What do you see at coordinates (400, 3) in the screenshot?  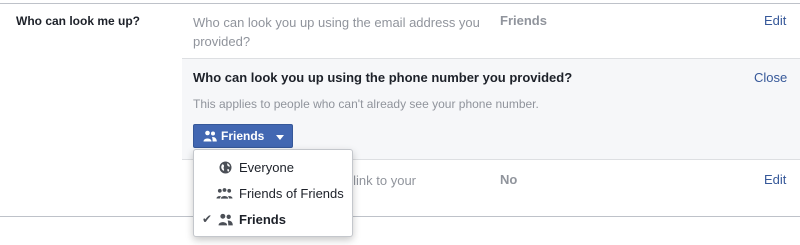 I see `top-divider` at bounding box center [400, 3].